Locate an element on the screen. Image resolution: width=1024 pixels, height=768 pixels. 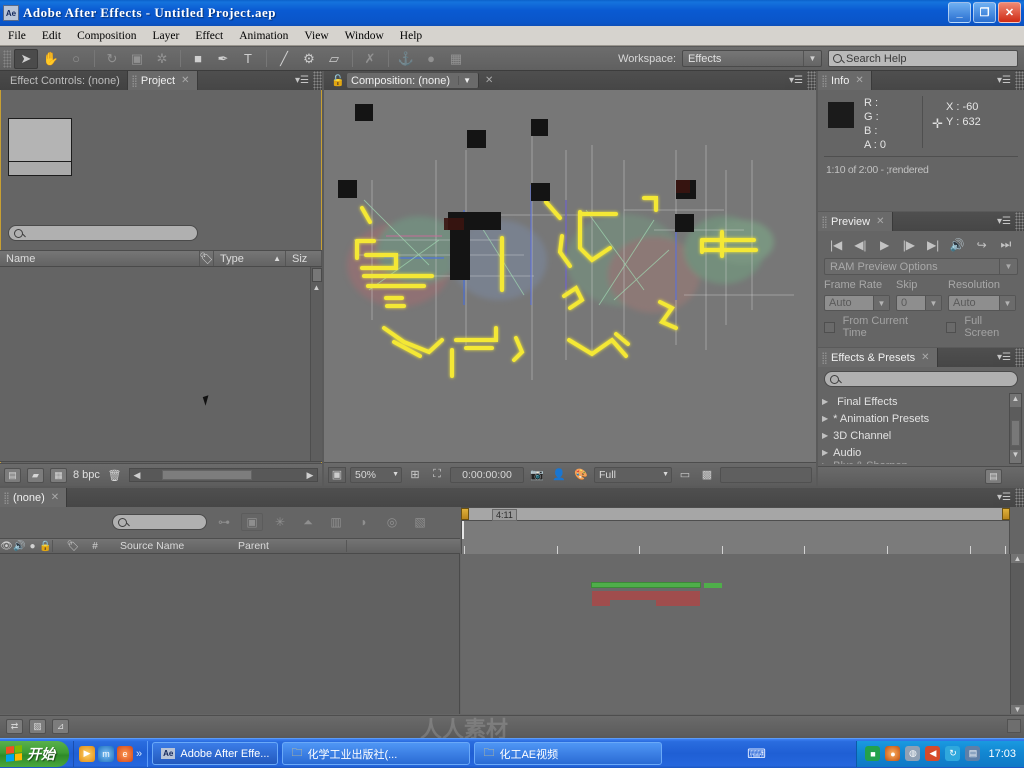
search-help-input: Search Help is located at coordinates (923, 58).